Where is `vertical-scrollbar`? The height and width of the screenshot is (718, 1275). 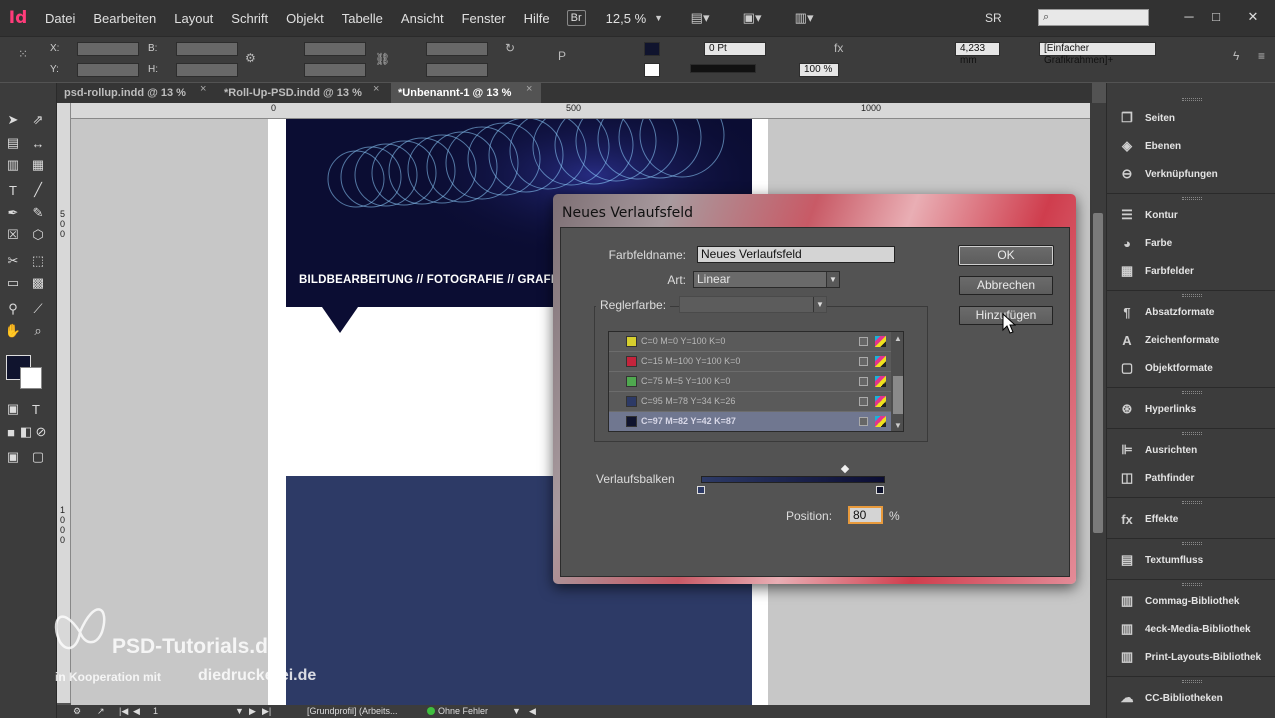 vertical-scrollbar is located at coordinates (1098, 404).